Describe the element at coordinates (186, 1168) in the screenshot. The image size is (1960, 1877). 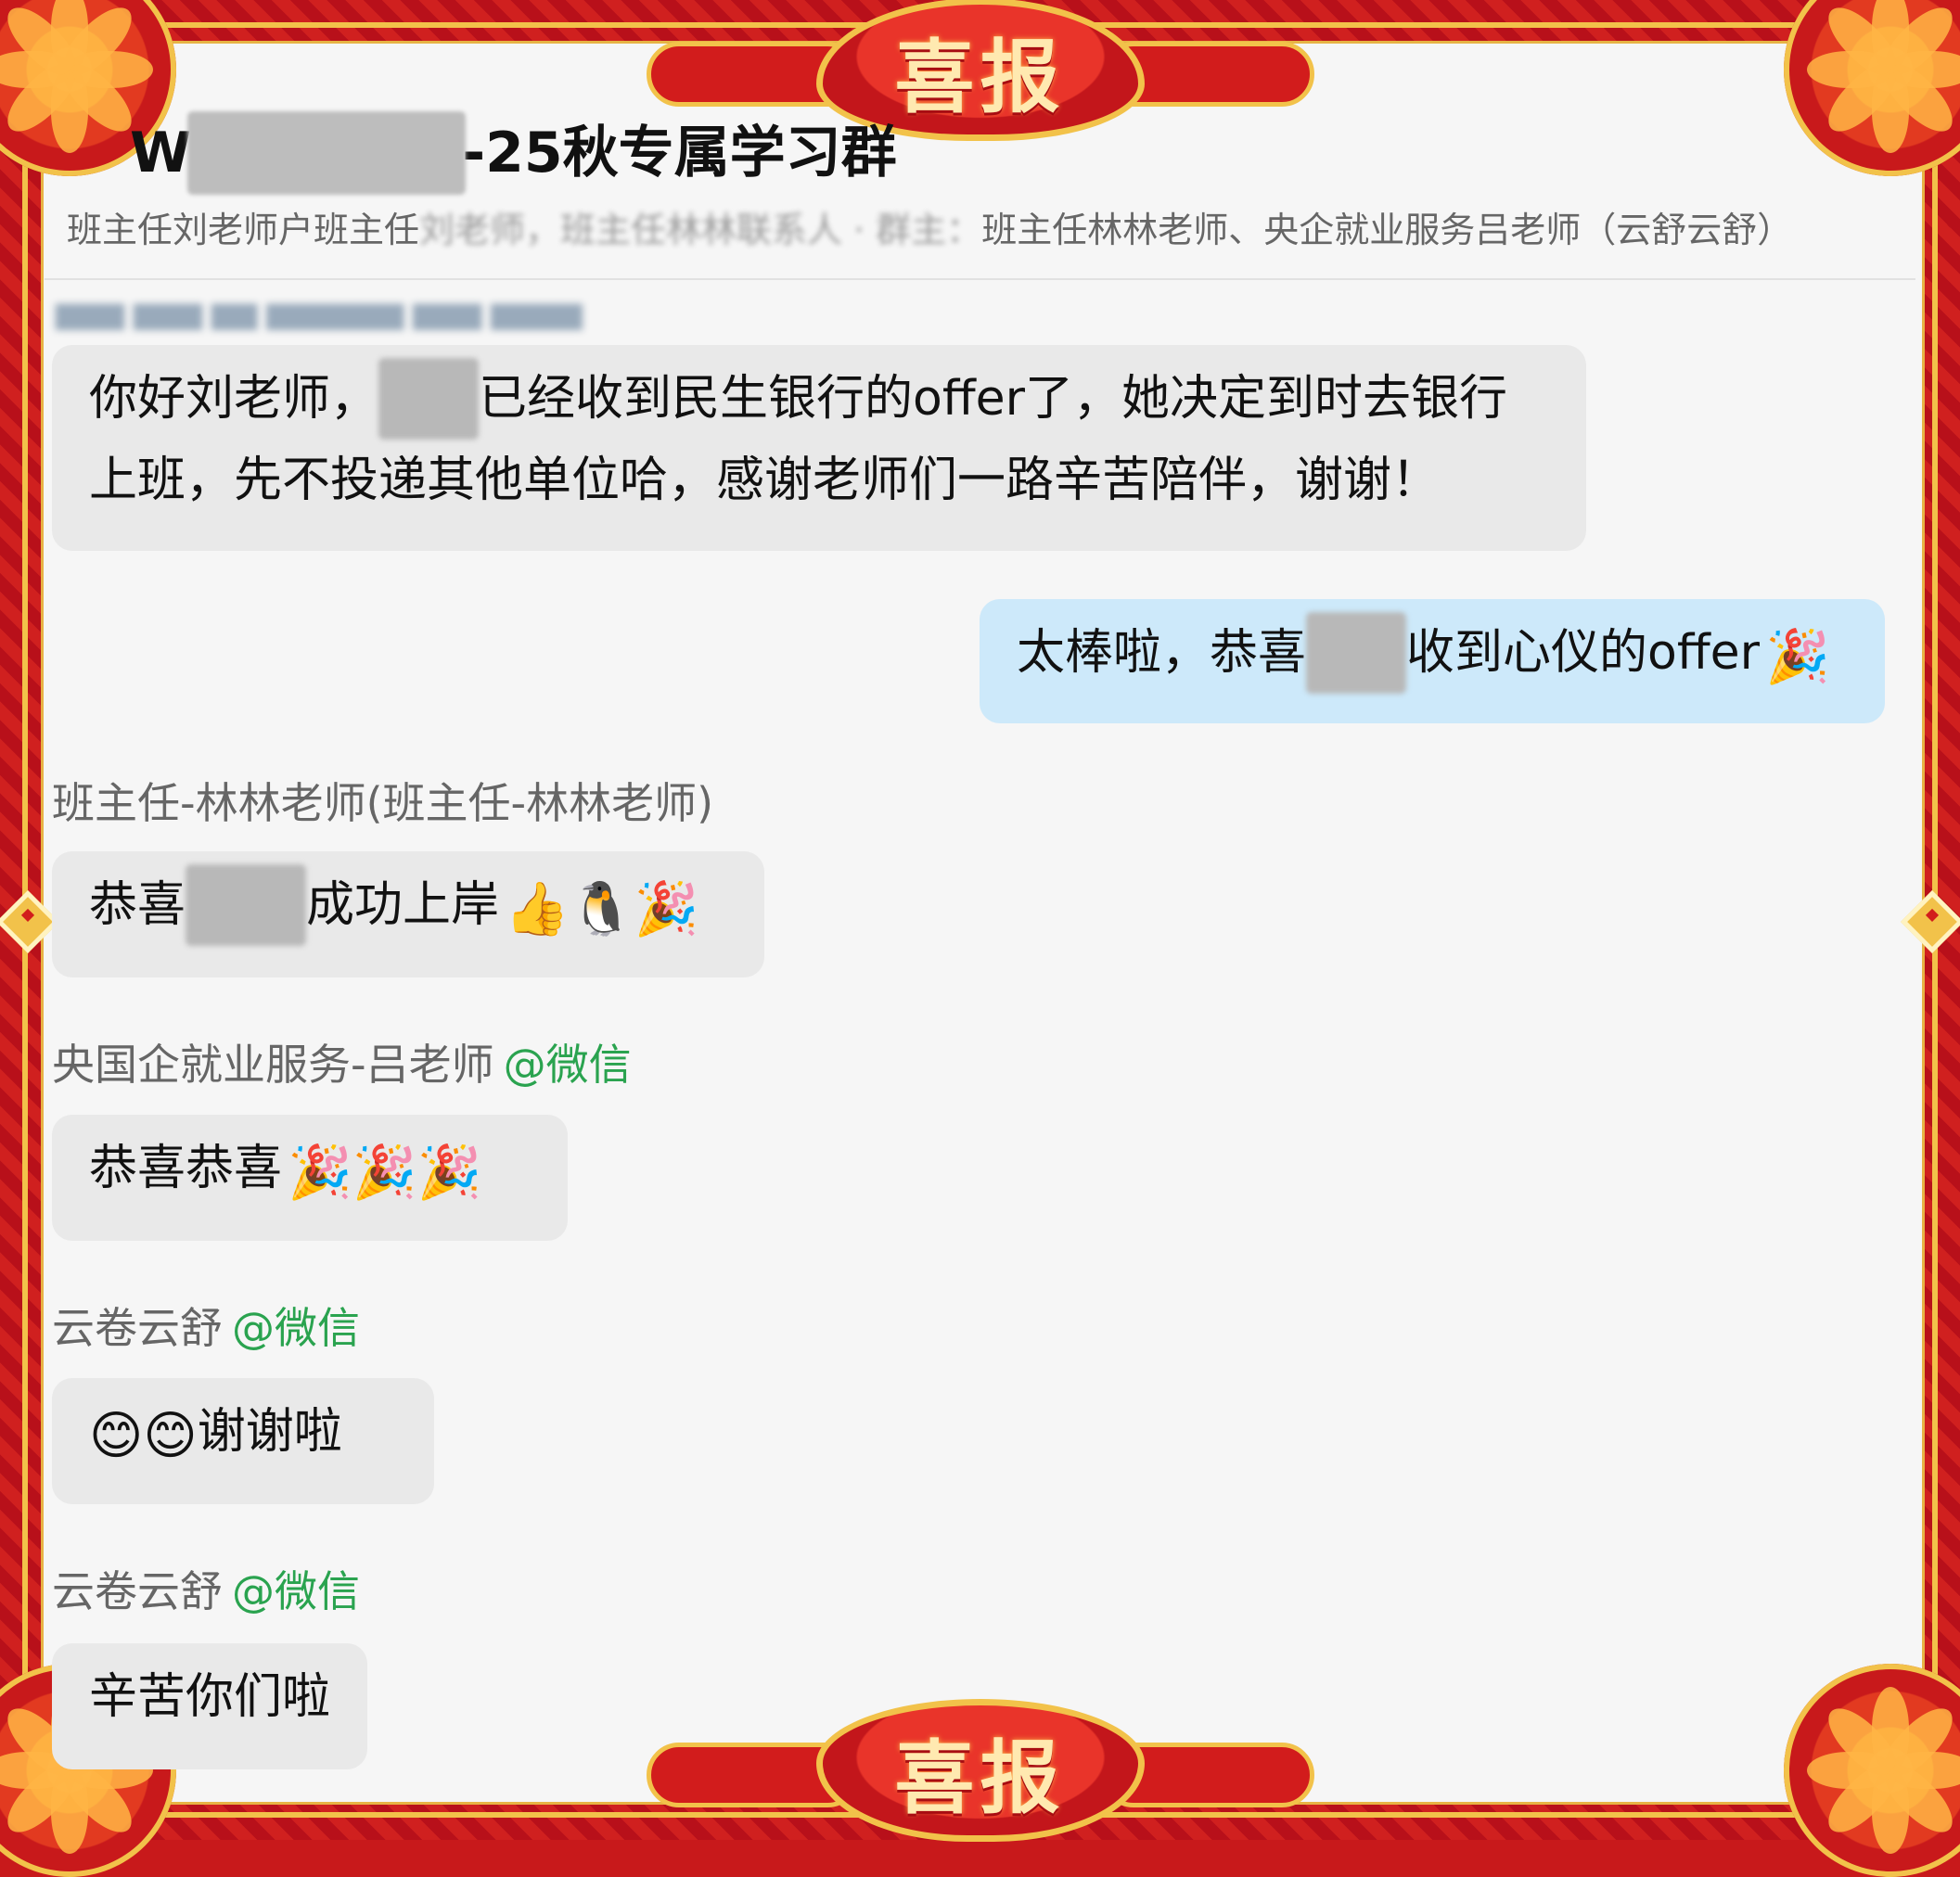
I see `message-text: 恭喜恭喜` at that location.